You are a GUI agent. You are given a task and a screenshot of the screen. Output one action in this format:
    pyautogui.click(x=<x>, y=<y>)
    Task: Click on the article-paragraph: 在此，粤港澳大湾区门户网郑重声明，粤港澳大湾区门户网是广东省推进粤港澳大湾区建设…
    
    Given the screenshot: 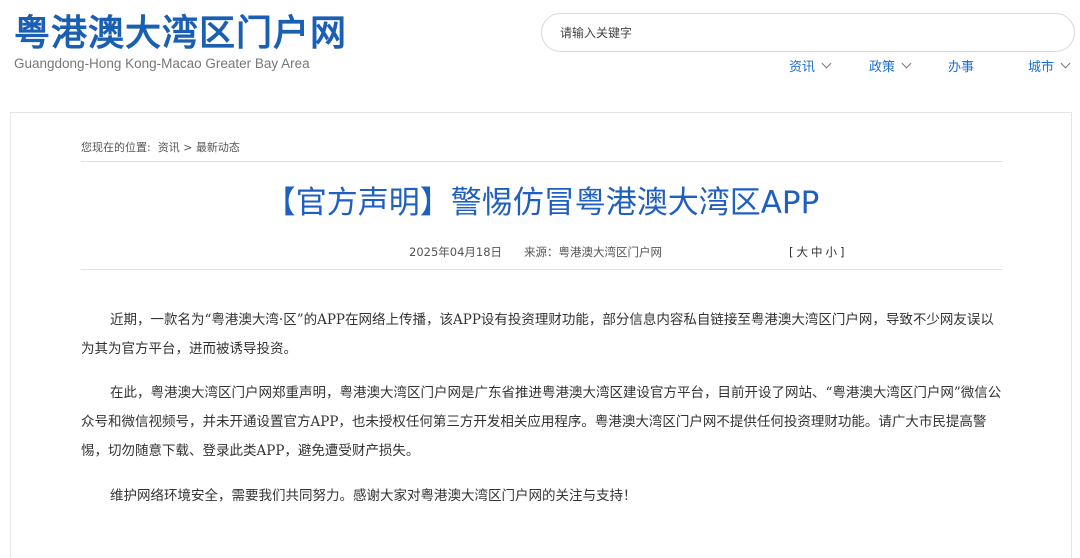 What is the action you would take?
    pyautogui.click(x=541, y=422)
    